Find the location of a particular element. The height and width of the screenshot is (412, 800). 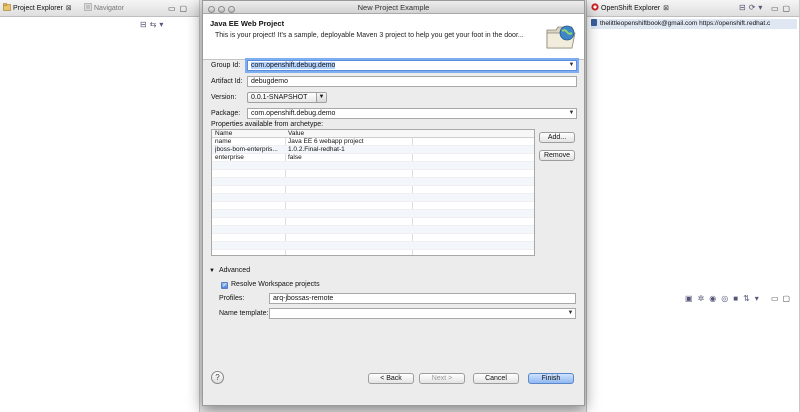

artifact-id-label: Artifact Id: is located at coordinates (227, 81).